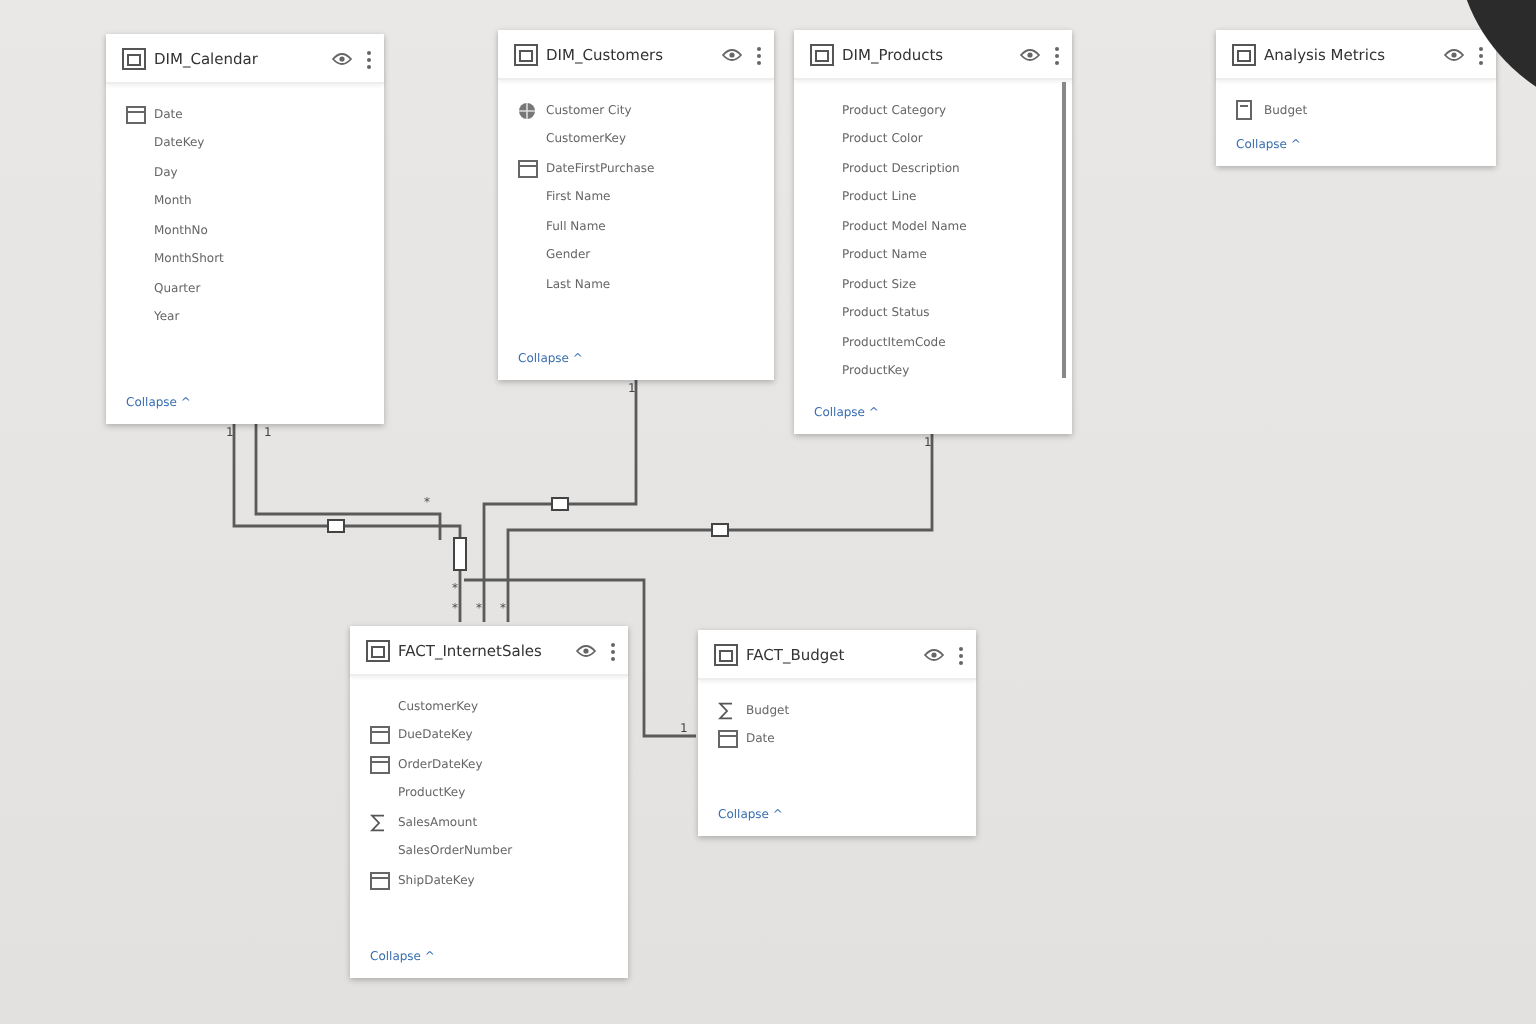 The image size is (1536, 1024). I want to click on globe-icon, so click(527, 110).